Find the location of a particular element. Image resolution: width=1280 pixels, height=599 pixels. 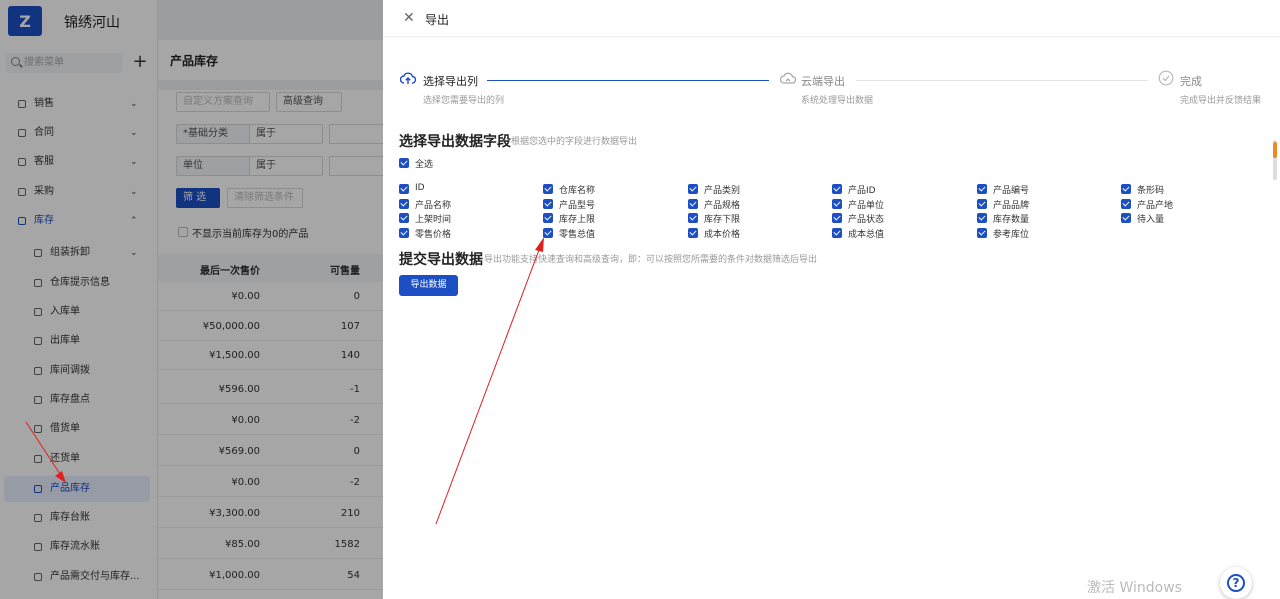

help-button: ? is located at coordinates (1236, 583).